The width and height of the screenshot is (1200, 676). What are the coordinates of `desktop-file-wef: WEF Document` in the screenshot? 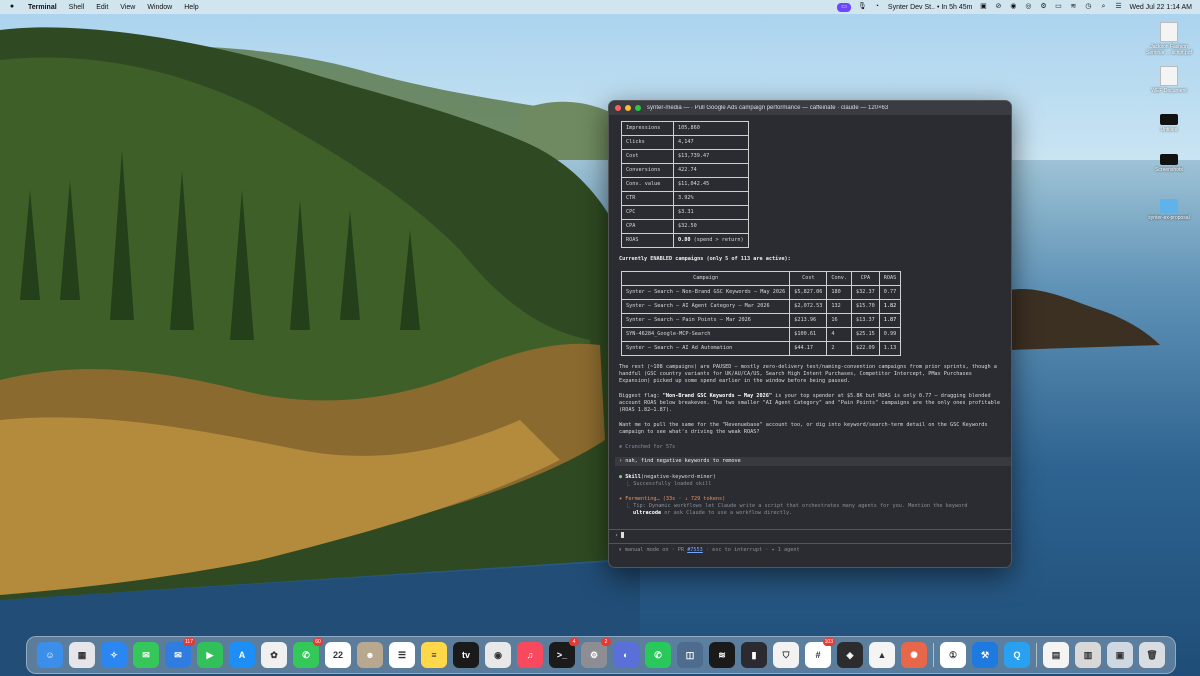 It's located at (1169, 80).